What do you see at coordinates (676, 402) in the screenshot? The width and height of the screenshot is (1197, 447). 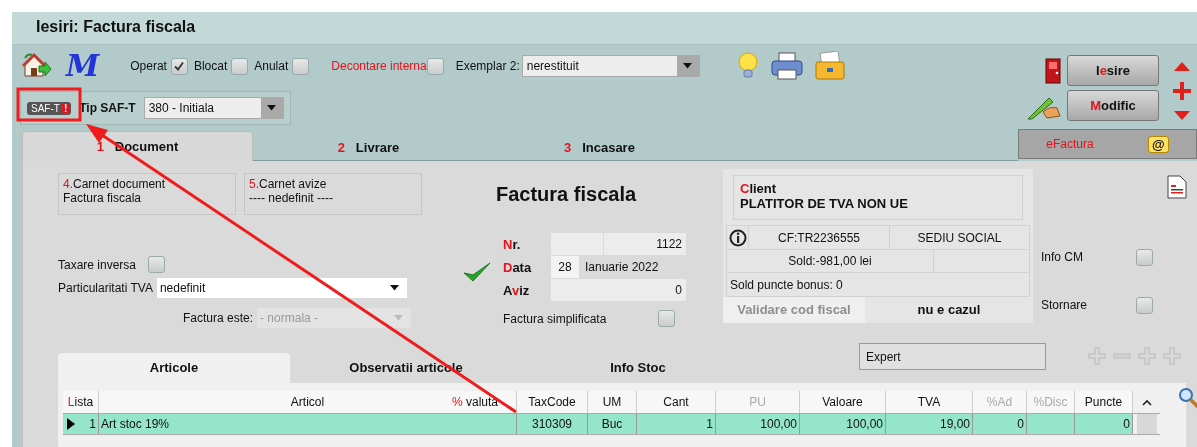 I see `column-header: Cant` at bounding box center [676, 402].